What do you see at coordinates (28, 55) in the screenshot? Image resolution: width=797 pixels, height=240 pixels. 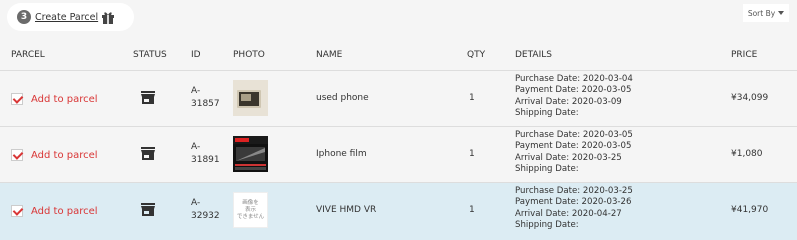 I see `header-parcel: PARCEL` at bounding box center [28, 55].